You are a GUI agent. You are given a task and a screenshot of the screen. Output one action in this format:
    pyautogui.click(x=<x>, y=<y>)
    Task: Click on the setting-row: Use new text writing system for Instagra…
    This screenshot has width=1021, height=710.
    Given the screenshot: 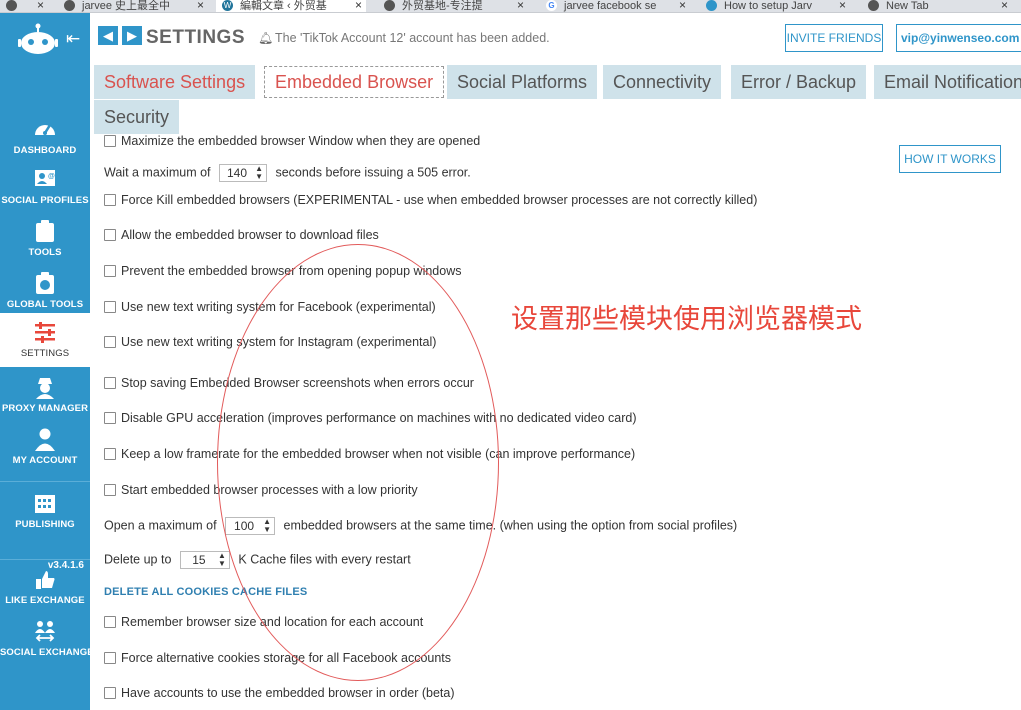 What is the action you would take?
    pyautogui.click(x=270, y=342)
    